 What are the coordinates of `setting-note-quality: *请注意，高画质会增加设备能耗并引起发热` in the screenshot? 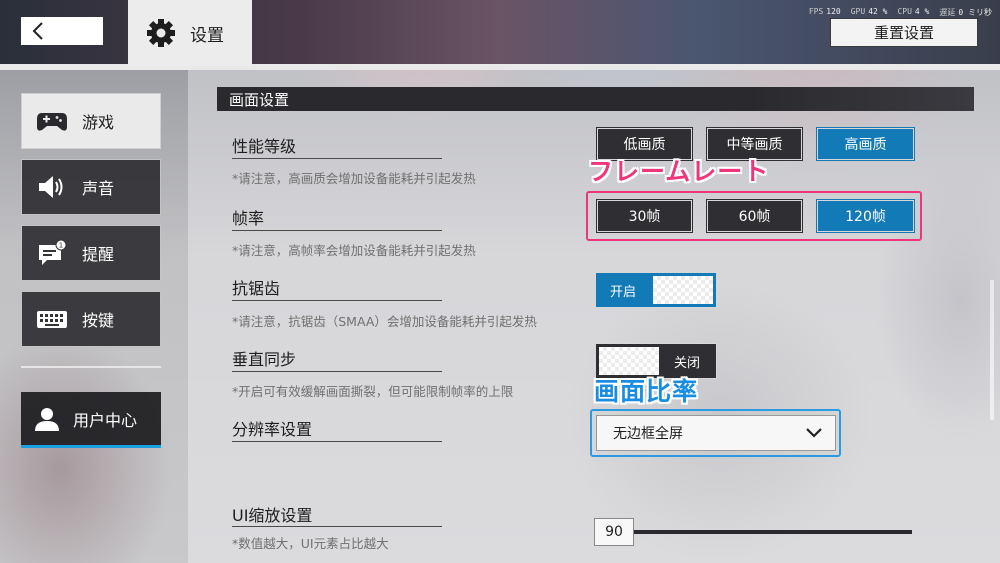 It's located at (354, 178).